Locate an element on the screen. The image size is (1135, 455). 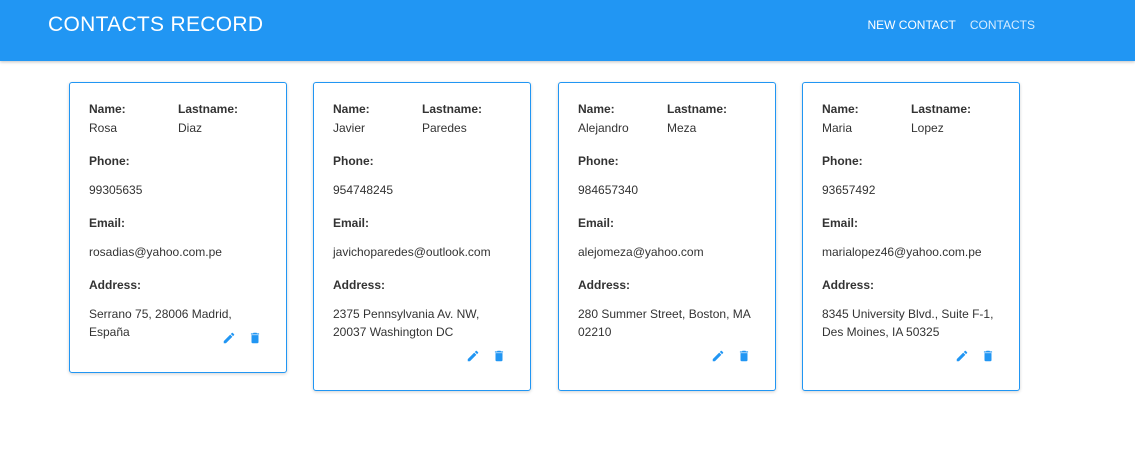
lastname-value: Paredes is located at coordinates (444, 128).